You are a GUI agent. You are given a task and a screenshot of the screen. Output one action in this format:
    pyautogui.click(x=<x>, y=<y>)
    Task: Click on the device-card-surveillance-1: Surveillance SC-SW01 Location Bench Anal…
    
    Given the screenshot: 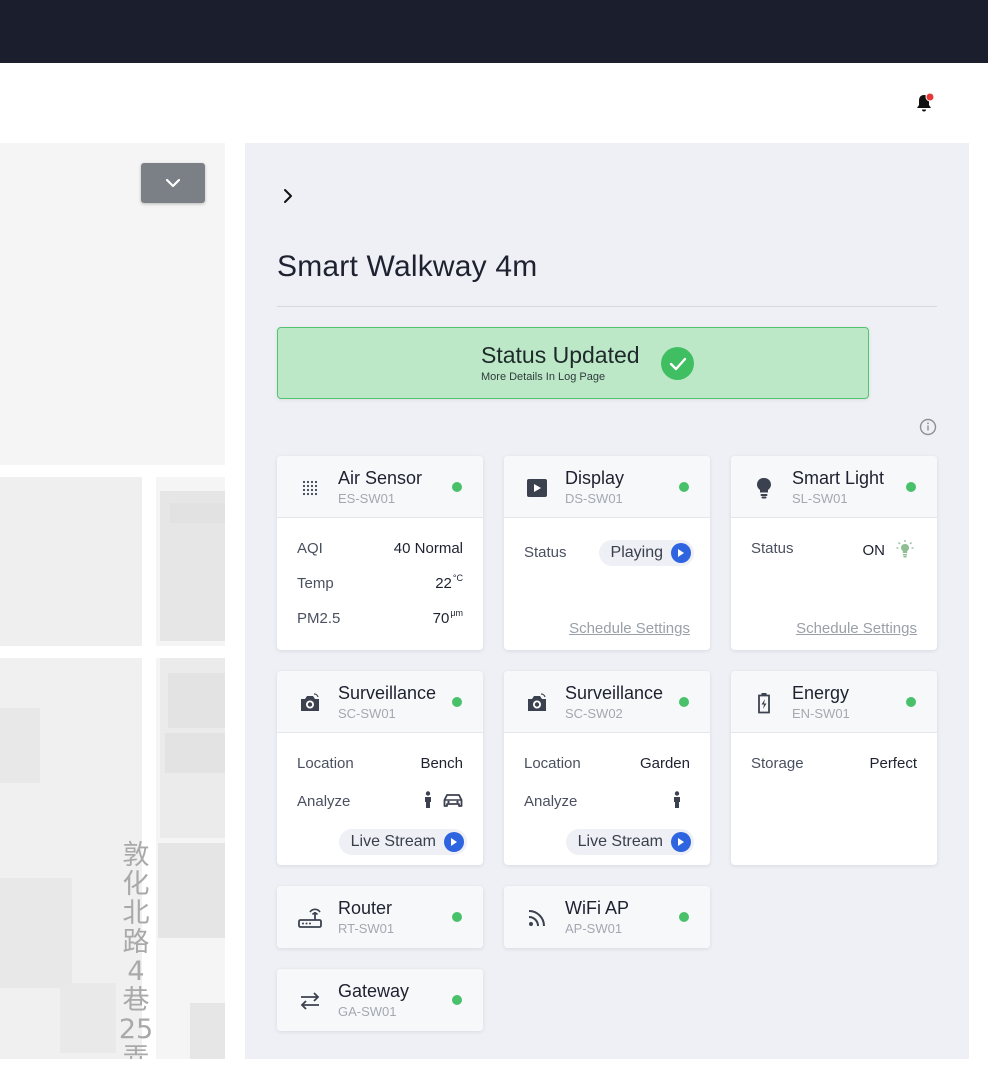 What is the action you would take?
    pyautogui.click(x=380, y=768)
    